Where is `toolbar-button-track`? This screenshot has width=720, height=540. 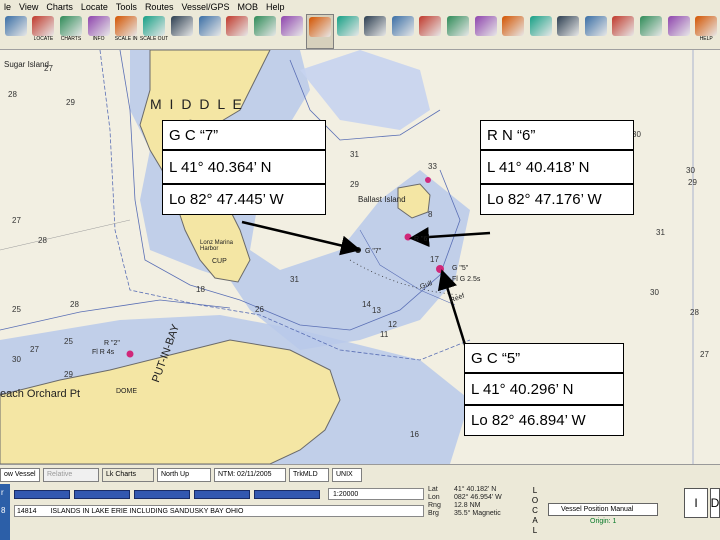 toolbar-button-track is located at coordinates (237, 31).